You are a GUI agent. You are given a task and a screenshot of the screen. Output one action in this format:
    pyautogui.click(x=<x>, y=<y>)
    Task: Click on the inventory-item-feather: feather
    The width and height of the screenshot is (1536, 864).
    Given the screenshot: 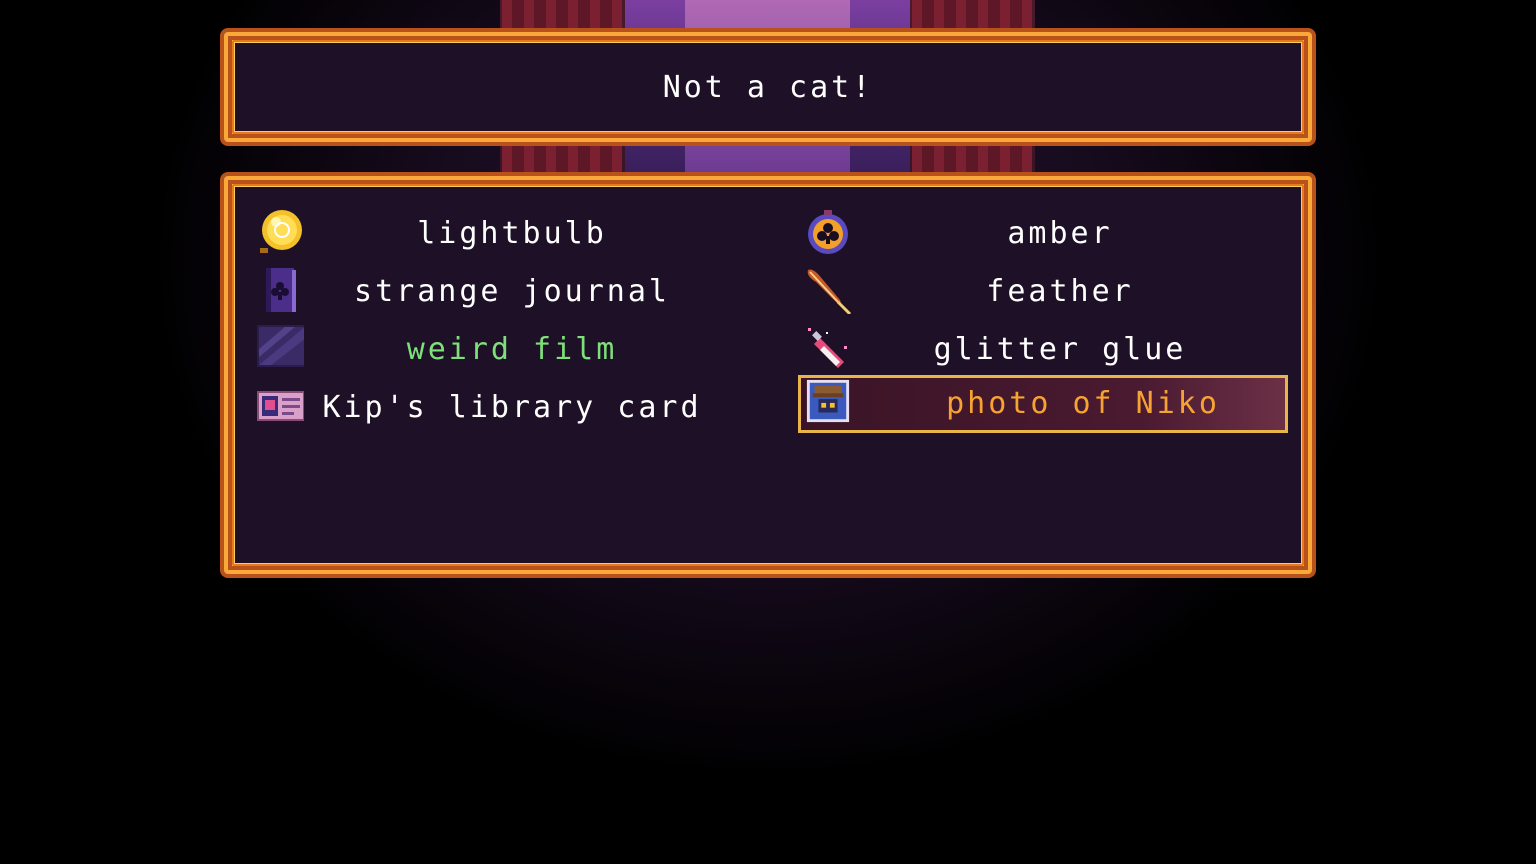 What is the action you would take?
    pyautogui.click(x=1020, y=290)
    